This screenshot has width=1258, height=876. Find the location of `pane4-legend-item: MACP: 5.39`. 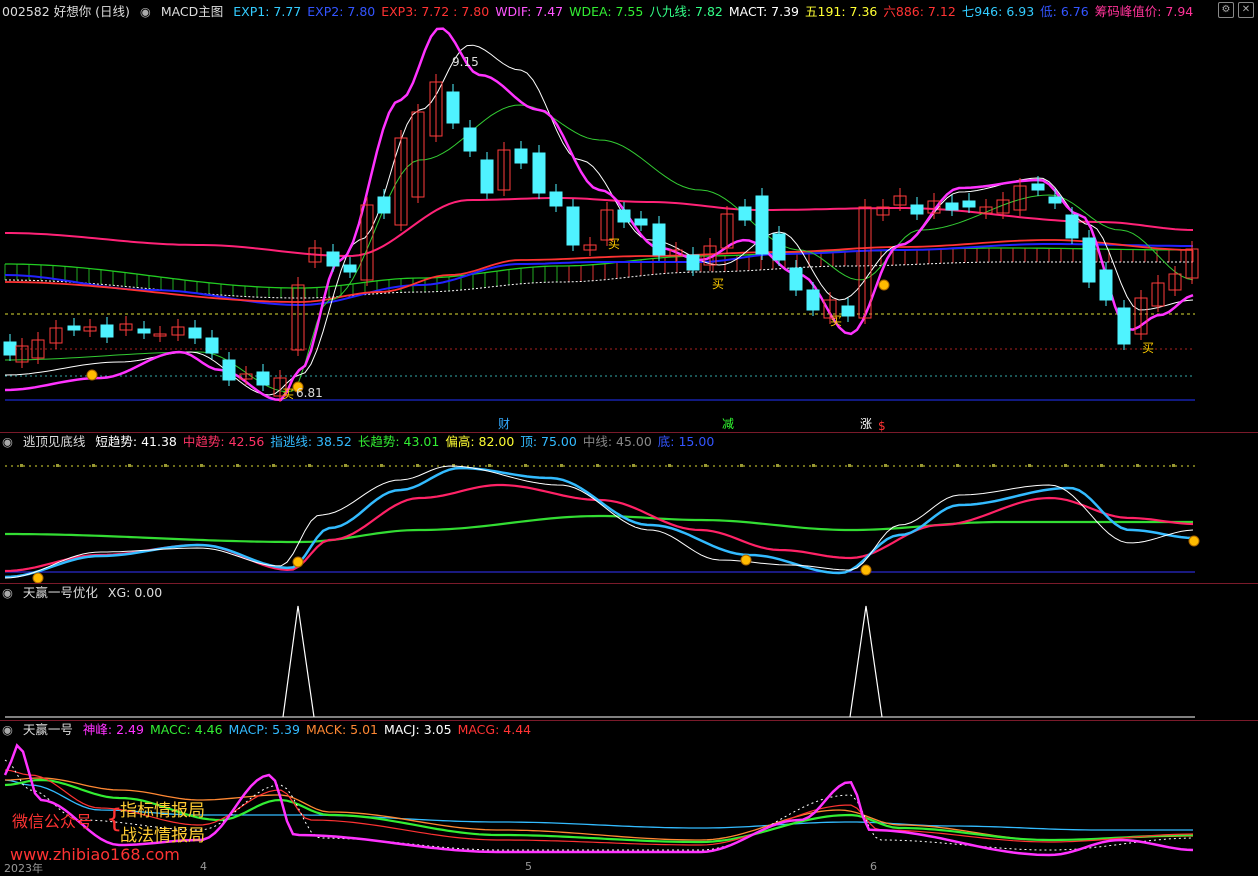

pane4-legend-item: MACP: 5.39 is located at coordinates (264, 729).